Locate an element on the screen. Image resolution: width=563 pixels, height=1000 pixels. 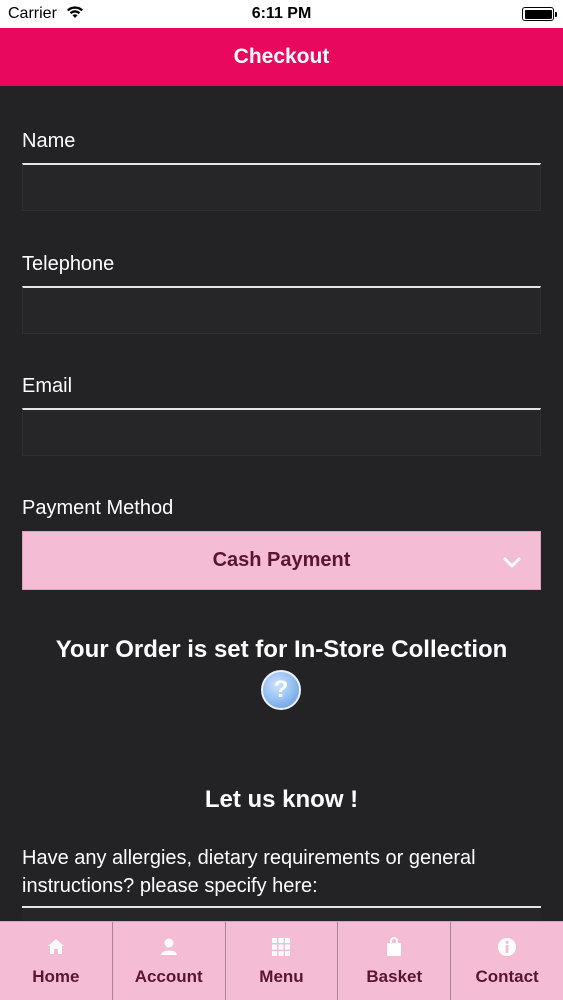
payment-method-label: Payment Method is located at coordinates (98, 508).